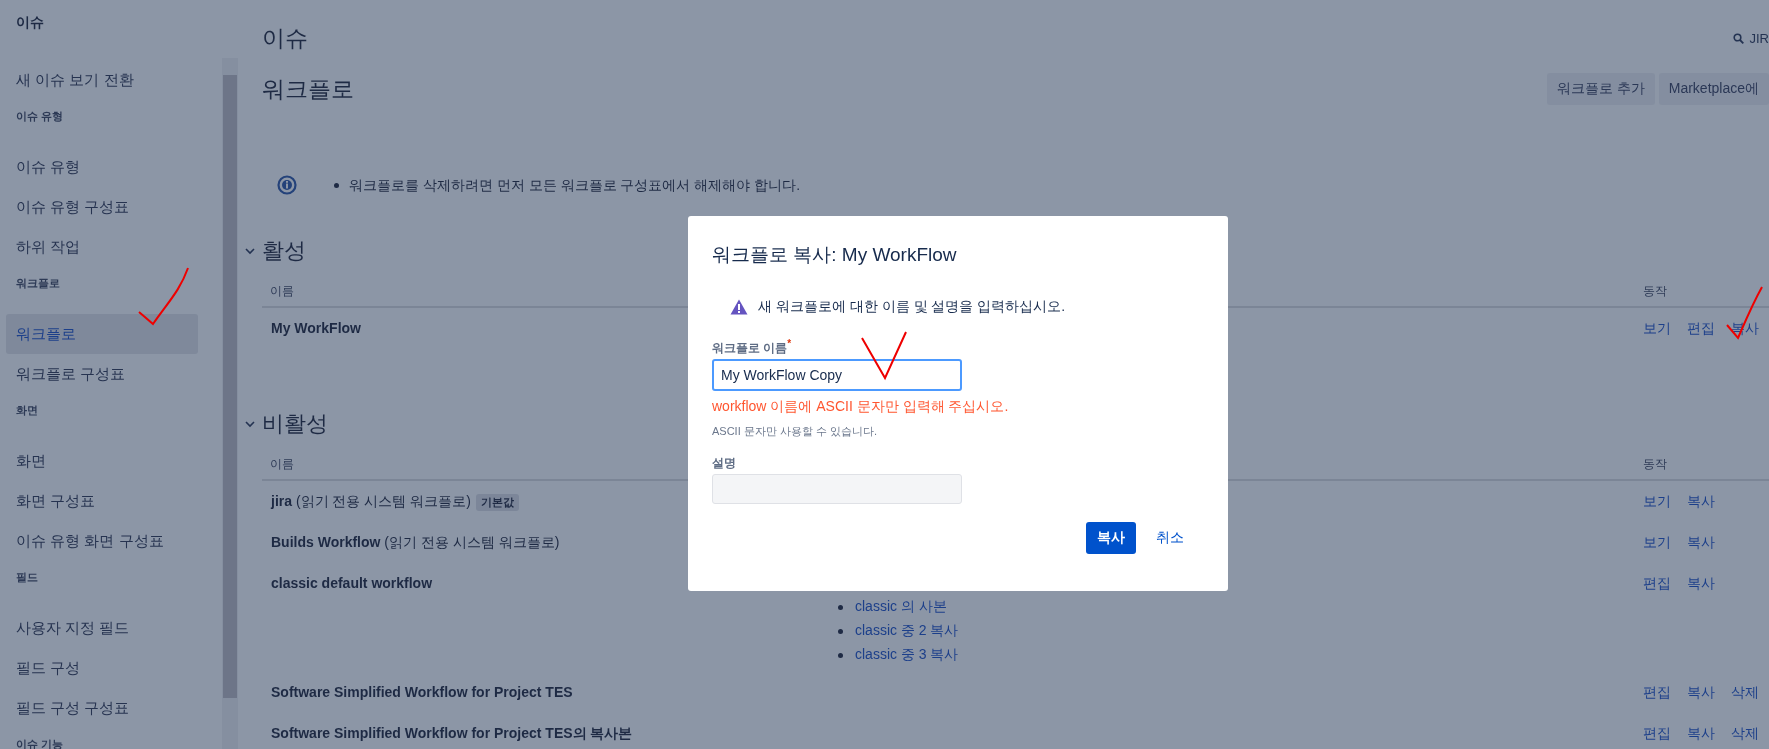 Image resolution: width=1769 pixels, height=749 pixels. Describe the element at coordinates (371, 502) in the screenshot. I see `workflow-name: jira (읽기 전용 시스템 워크플로)` at that location.